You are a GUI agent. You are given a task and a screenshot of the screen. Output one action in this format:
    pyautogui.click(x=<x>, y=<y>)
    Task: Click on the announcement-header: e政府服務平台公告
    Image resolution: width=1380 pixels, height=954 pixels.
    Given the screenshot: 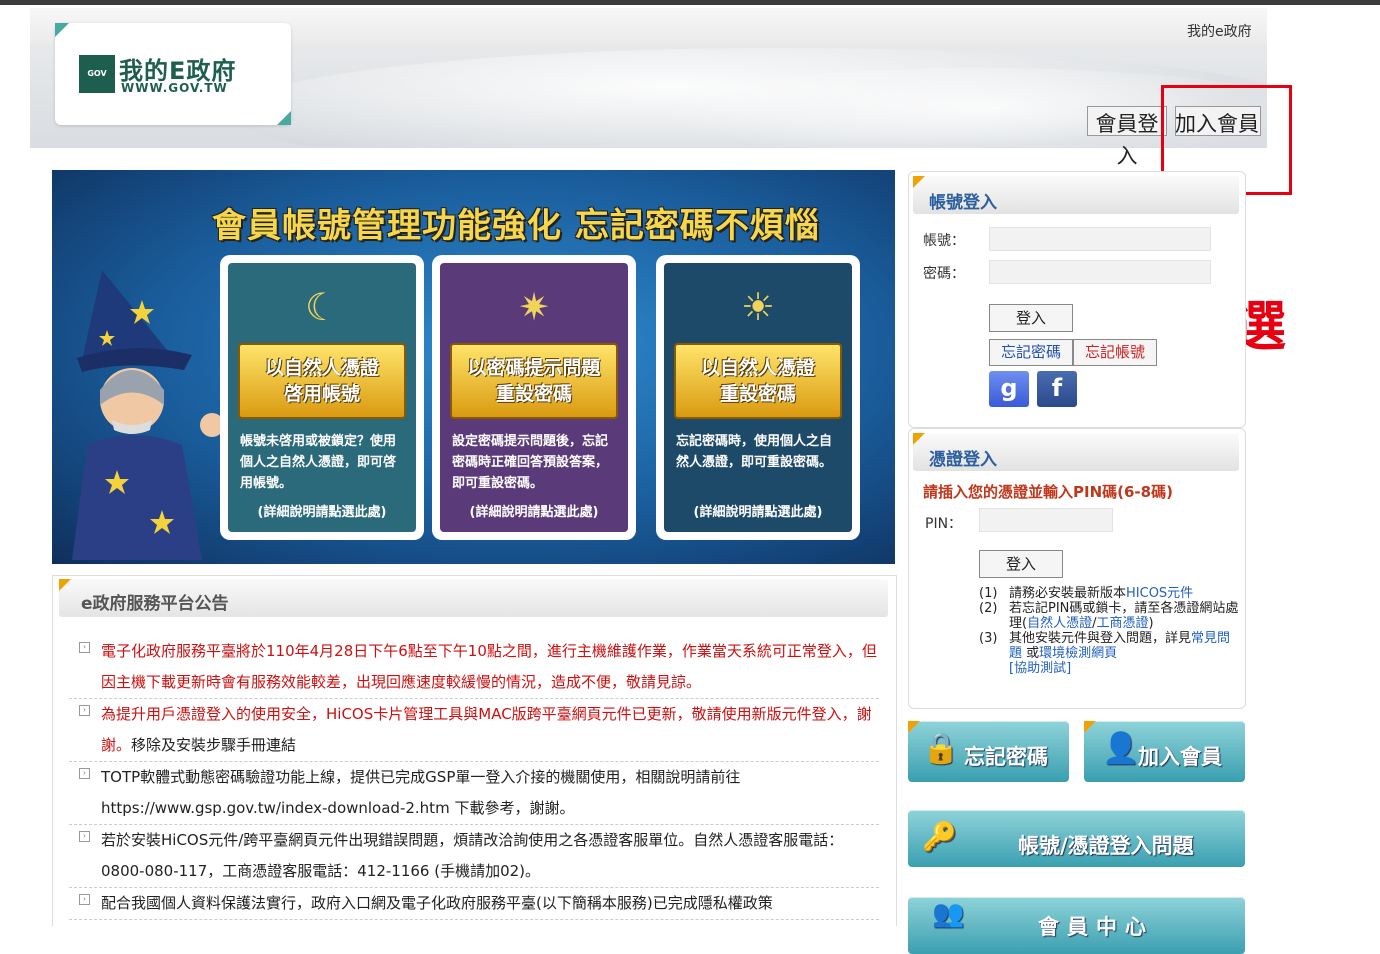 What is the action you would take?
    pyautogui.click(x=473, y=598)
    